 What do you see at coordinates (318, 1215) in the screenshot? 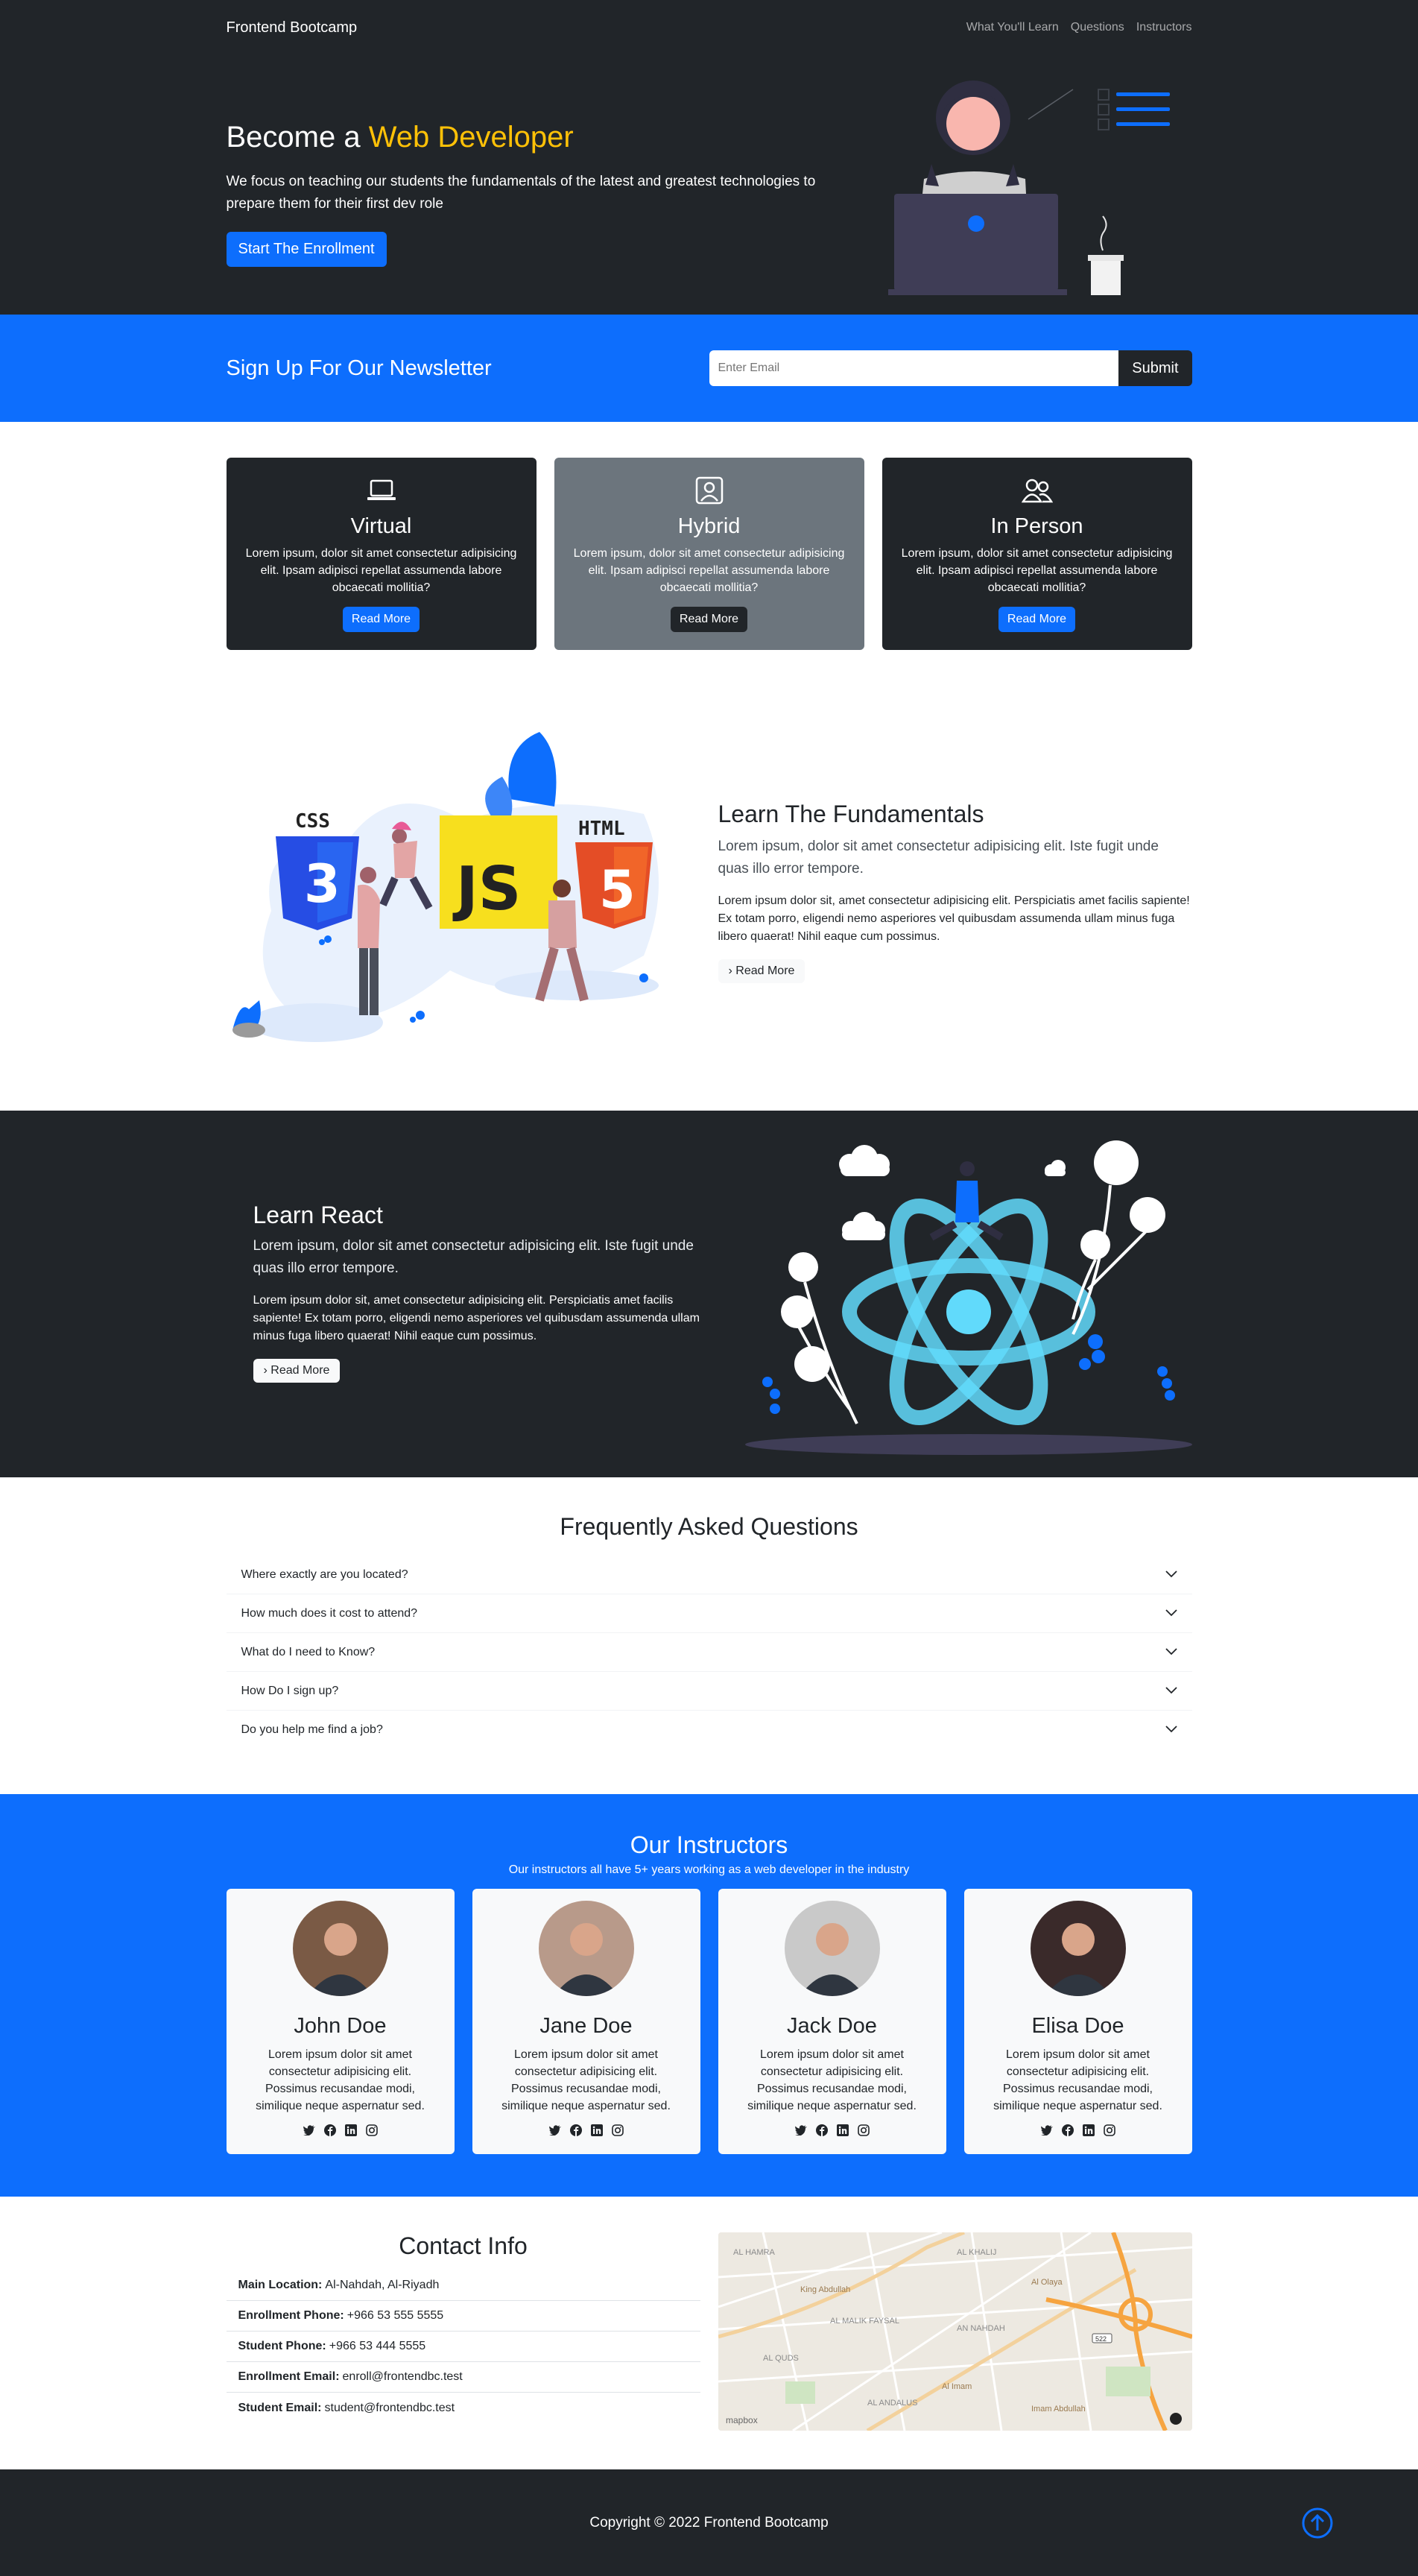
I see `react-title: Learn React` at bounding box center [318, 1215].